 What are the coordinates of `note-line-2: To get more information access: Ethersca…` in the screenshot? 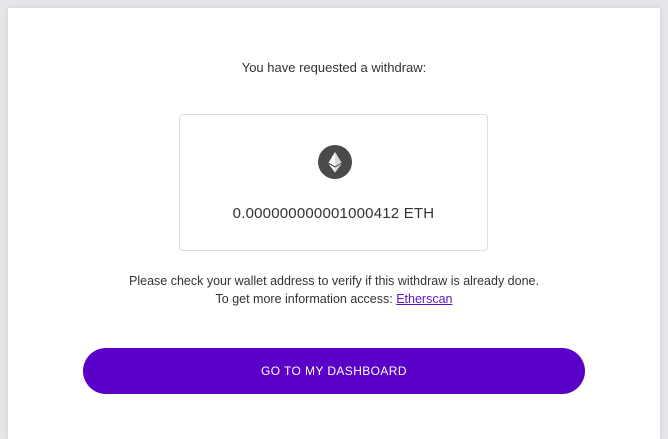 It's located at (334, 299).